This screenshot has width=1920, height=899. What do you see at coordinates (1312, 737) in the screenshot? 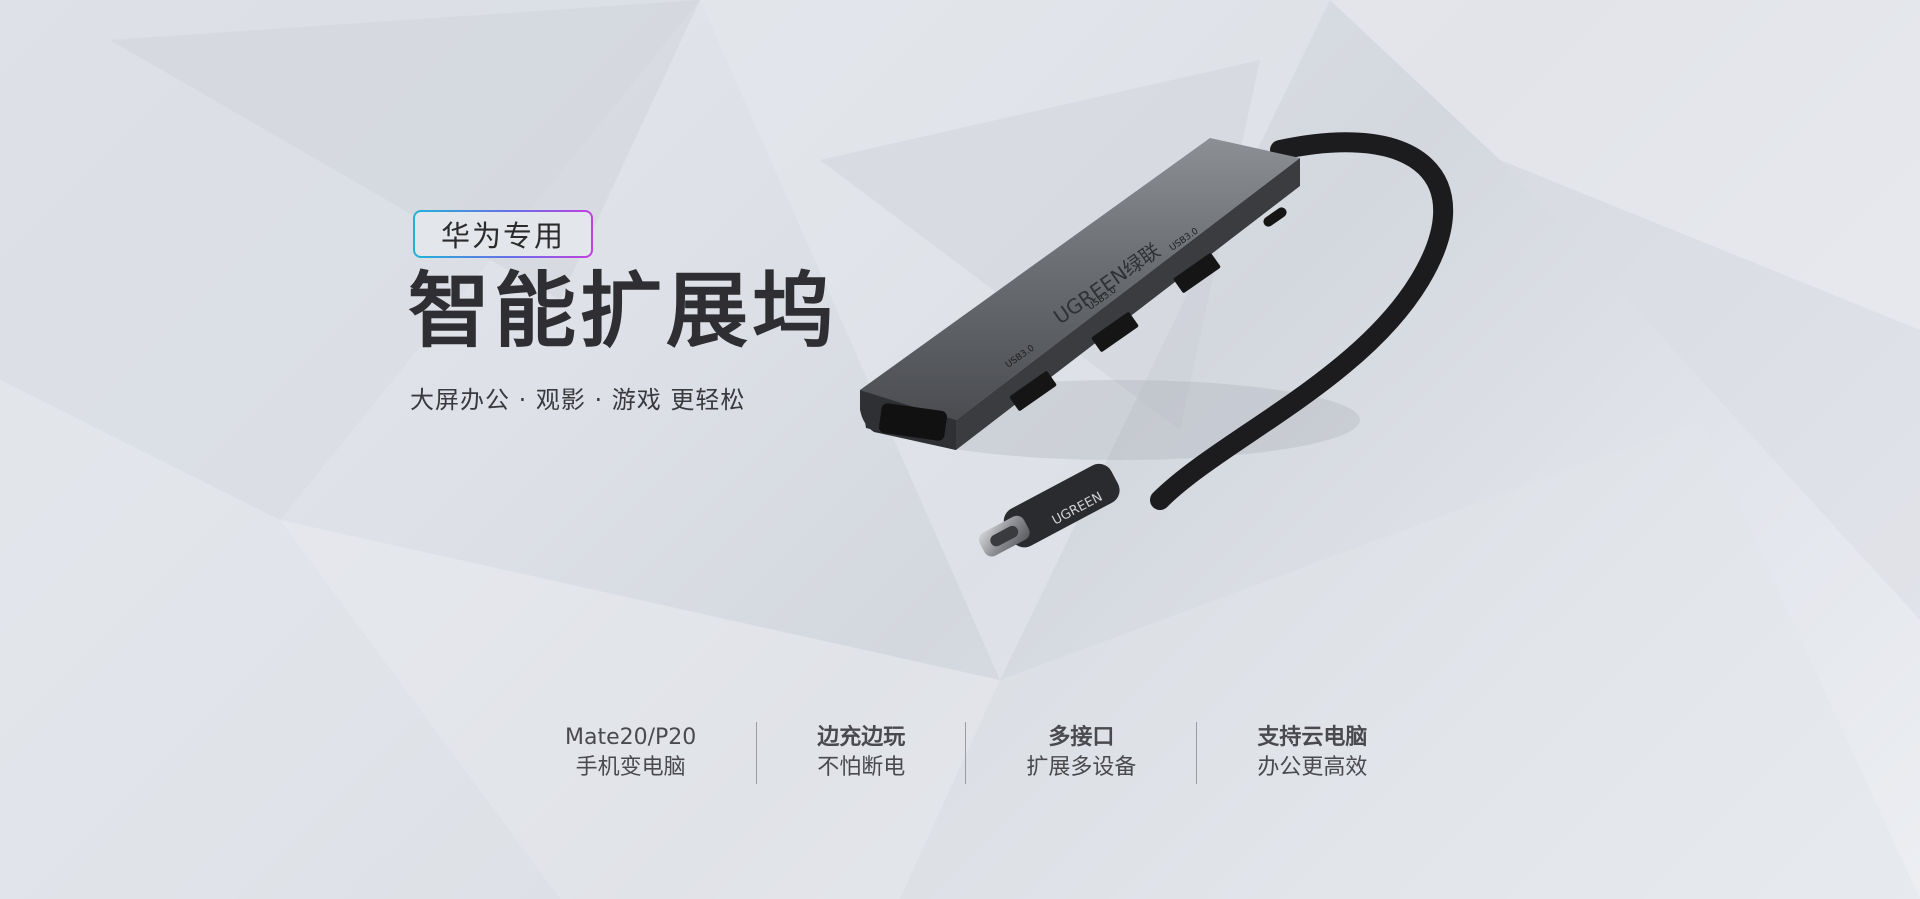
I see `feature-title: 支持云电脑` at bounding box center [1312, 737].